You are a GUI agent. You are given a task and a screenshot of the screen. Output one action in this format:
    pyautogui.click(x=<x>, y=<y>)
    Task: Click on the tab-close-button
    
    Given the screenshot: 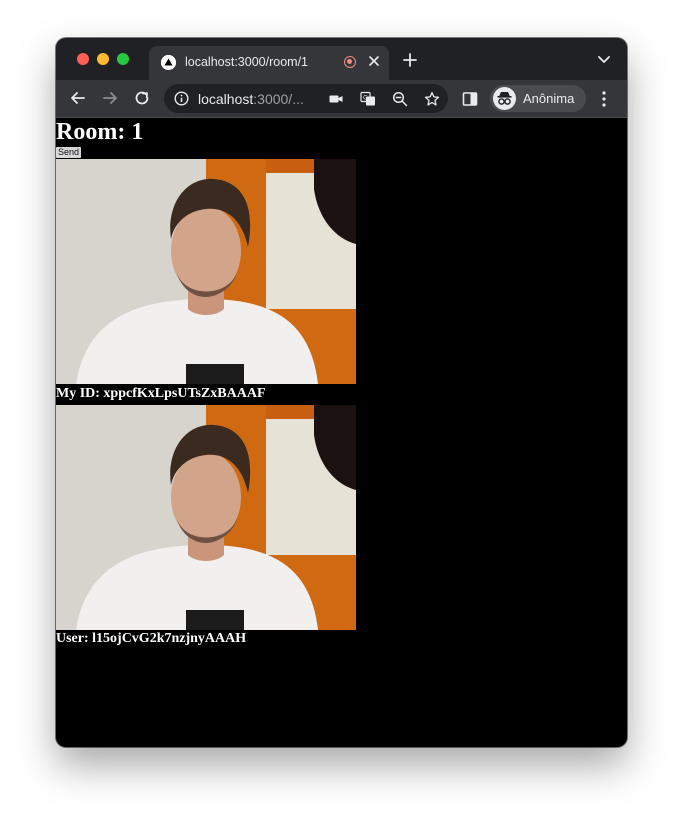 What is the action you would take?
    pyautogui.click(x=374, y=61)
    